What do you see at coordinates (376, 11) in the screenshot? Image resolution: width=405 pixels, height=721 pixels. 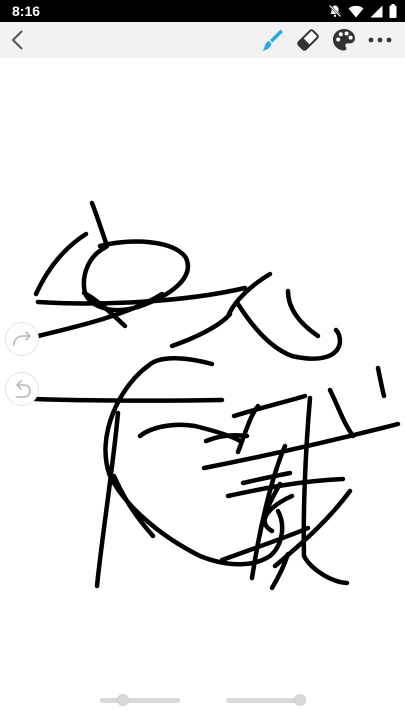 I see `signal-icon` at bounding box center [376, 11].